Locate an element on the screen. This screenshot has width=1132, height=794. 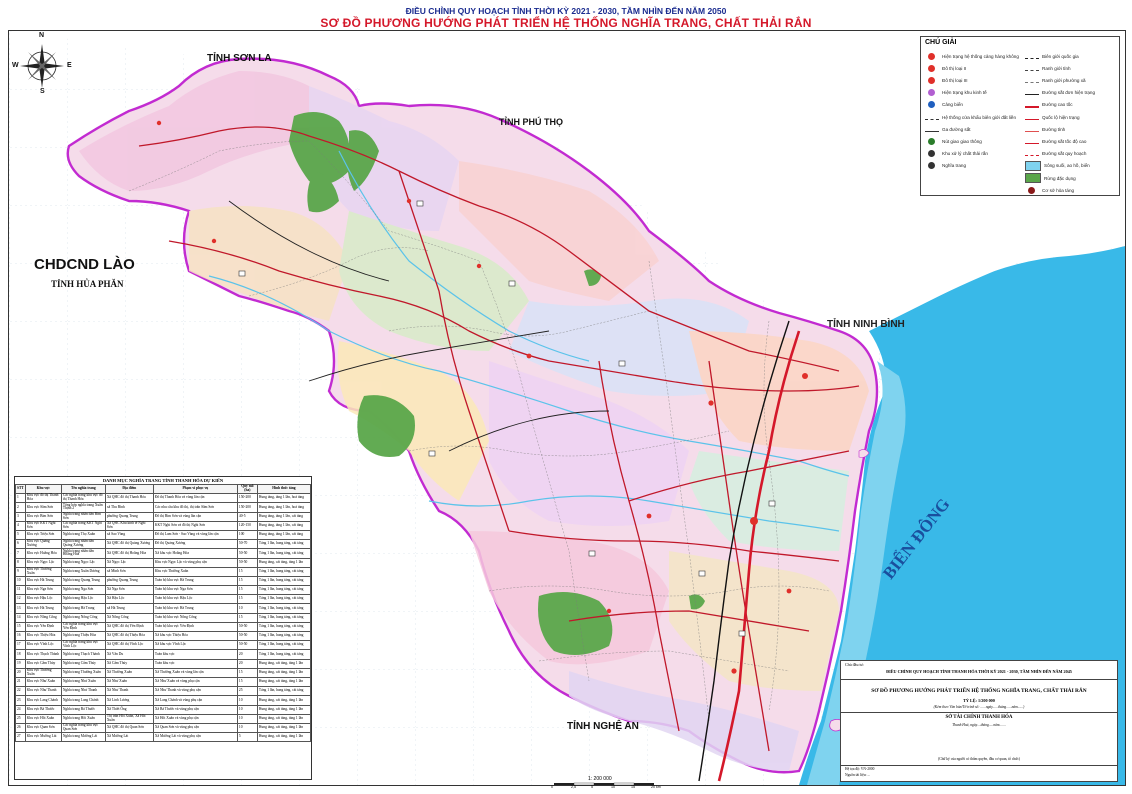
legend-item: Đường sắt đơn hiện trạng is located at coordinates (1060, 93).